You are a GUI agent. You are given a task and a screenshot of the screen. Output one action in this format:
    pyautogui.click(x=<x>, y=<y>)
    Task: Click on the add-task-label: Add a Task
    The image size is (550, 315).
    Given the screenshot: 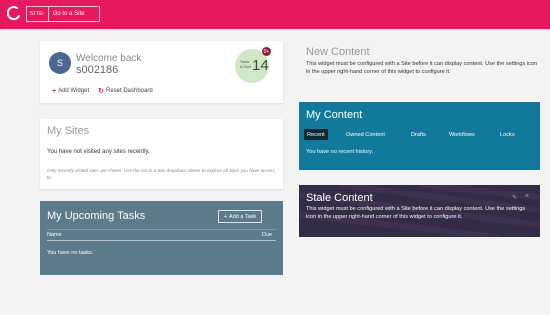 What is the action you would take?
    pyautogui.click(x=243, y=216)
    